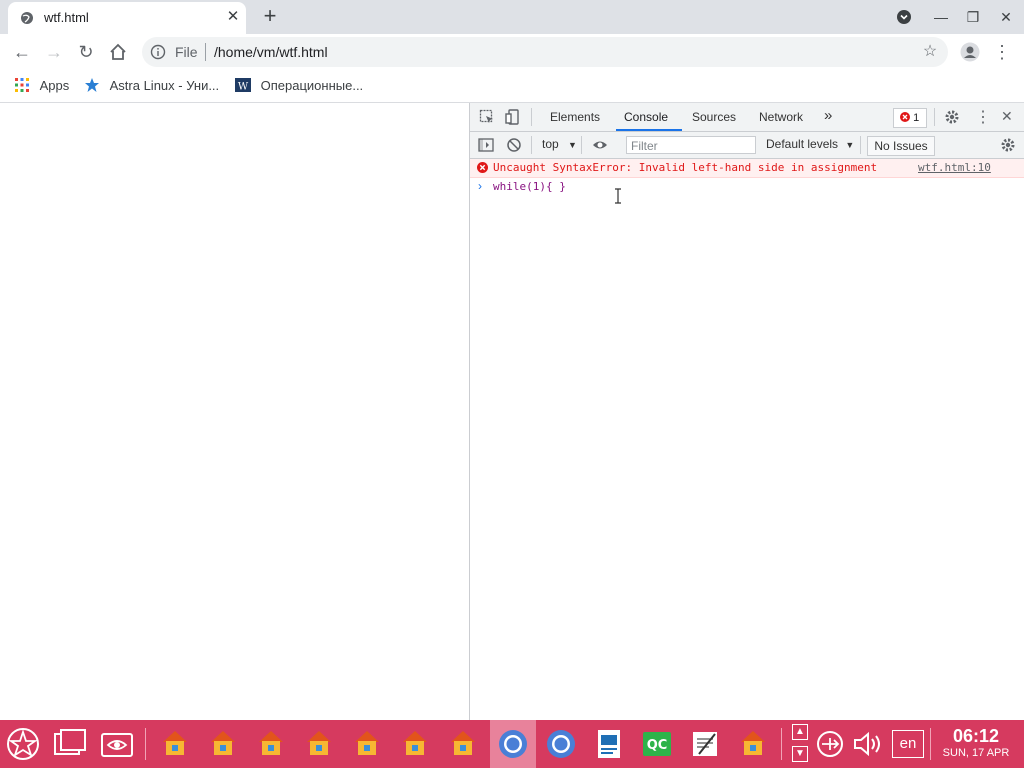 This screenshot has width=1024, height=768. Describe the element at coordinates (69, 744) in the screenshot. I see `show-desktop-icon` at that location.